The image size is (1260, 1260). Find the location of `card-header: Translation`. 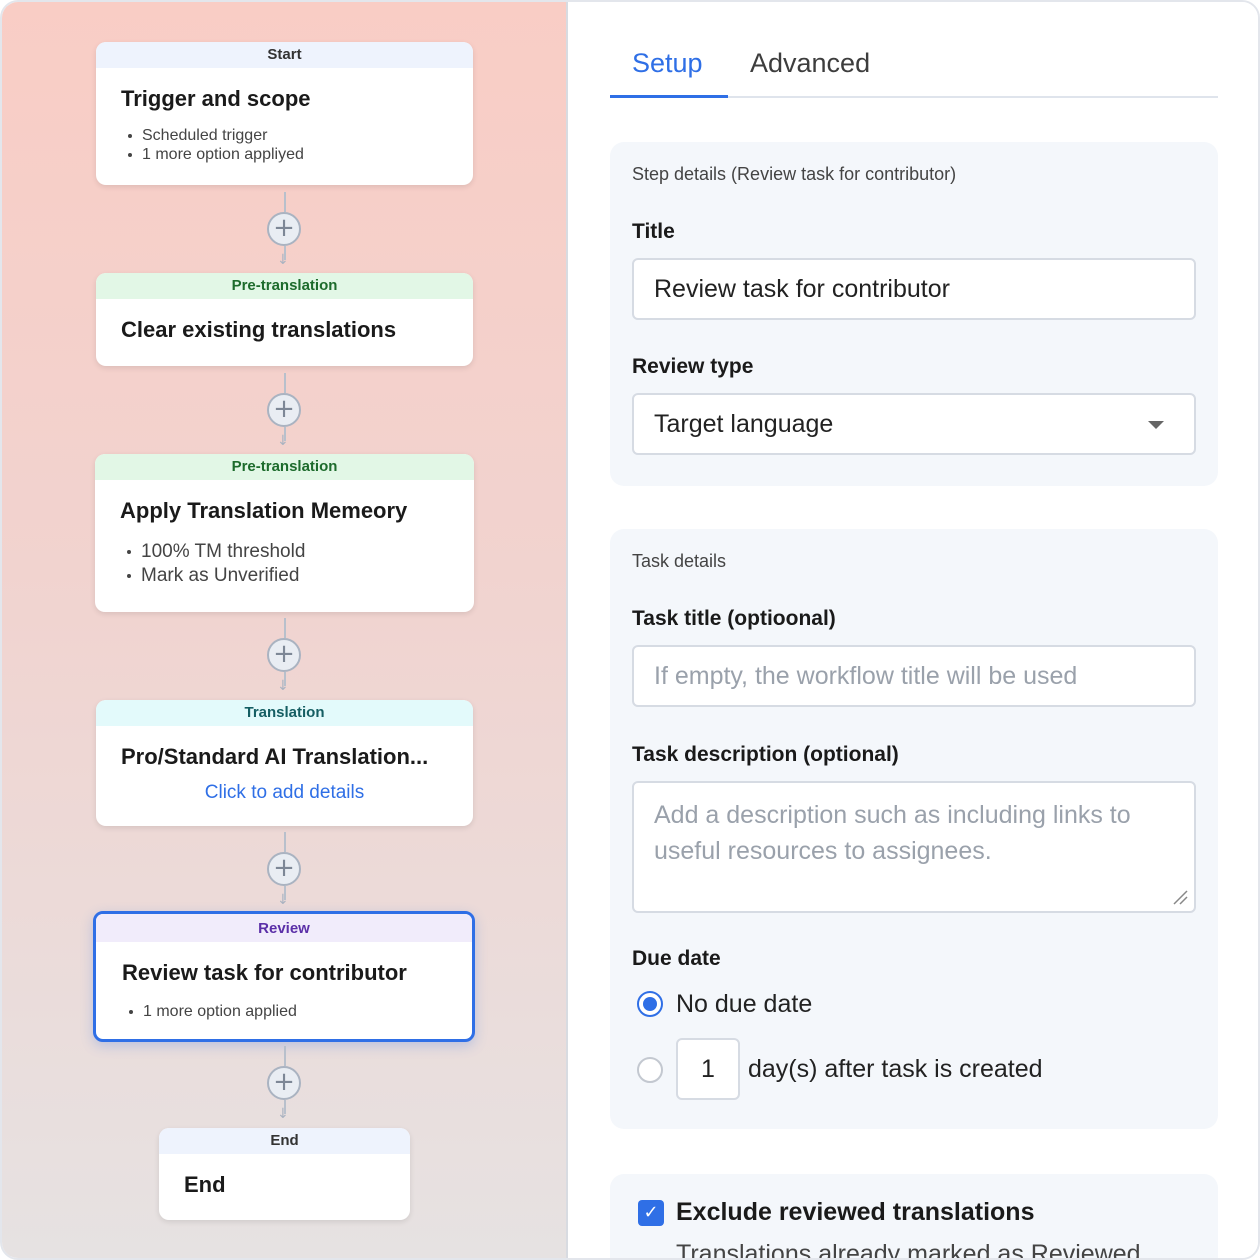

card-header: Translation is located at coordinates (284, 713).